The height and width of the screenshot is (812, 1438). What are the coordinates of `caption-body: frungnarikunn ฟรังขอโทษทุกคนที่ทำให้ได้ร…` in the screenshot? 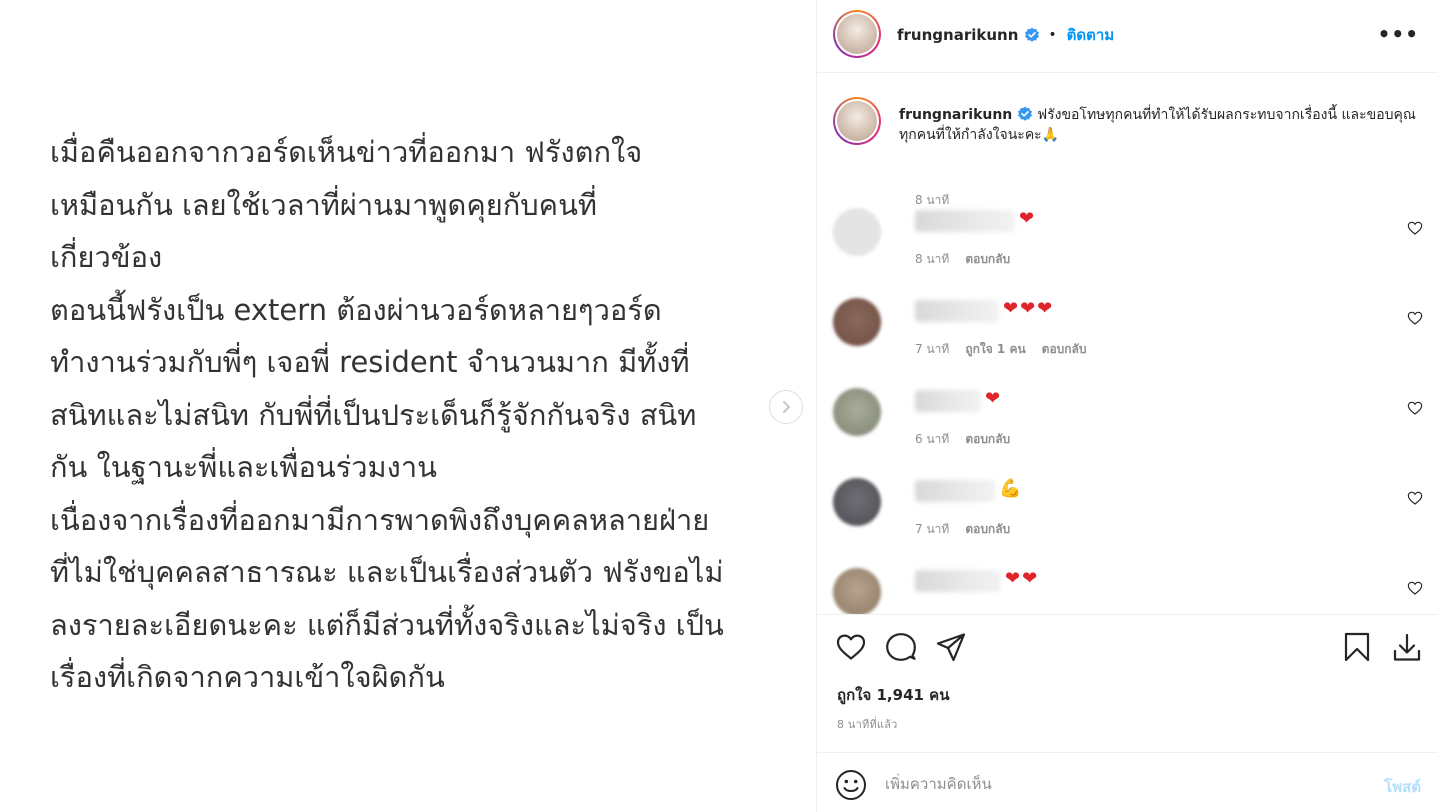 It's located at (1159, 125).